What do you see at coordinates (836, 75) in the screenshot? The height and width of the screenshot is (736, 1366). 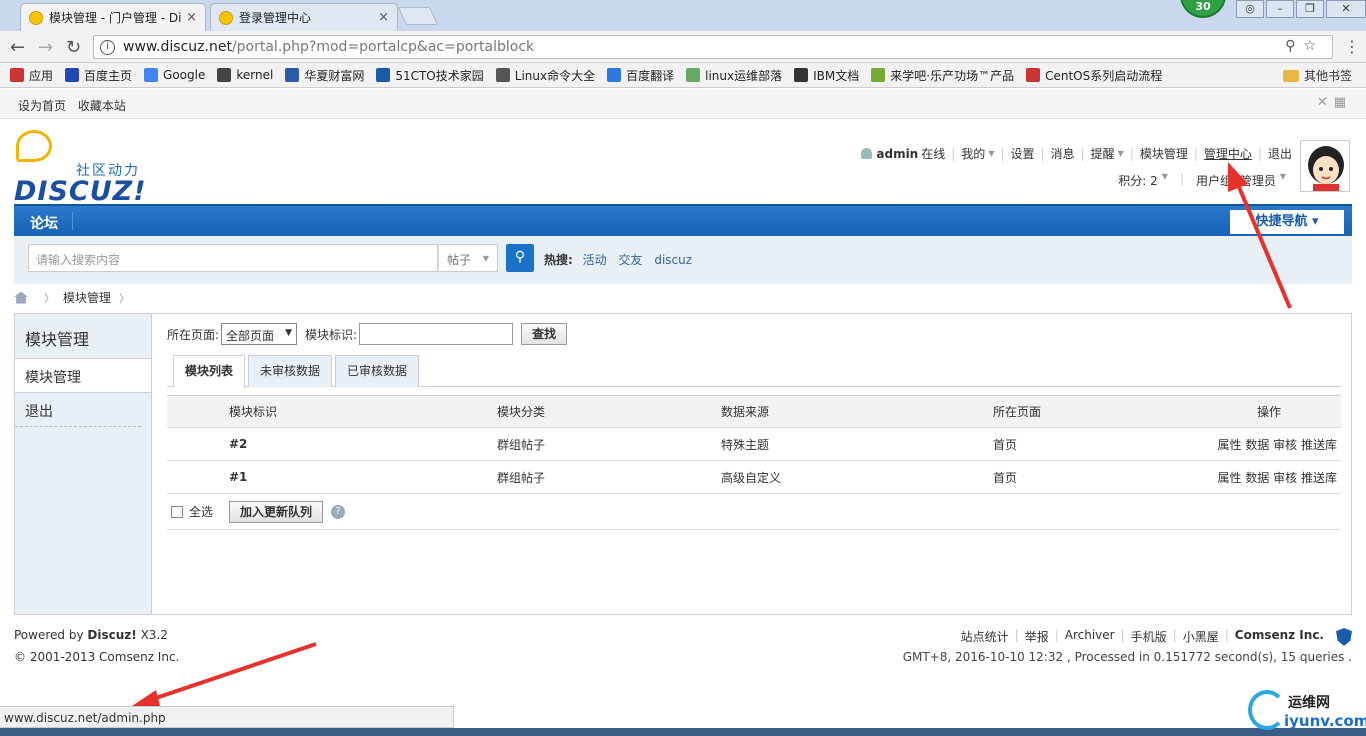 I see `bookmark-label: IBM文档` at bounding box center [836, 75].